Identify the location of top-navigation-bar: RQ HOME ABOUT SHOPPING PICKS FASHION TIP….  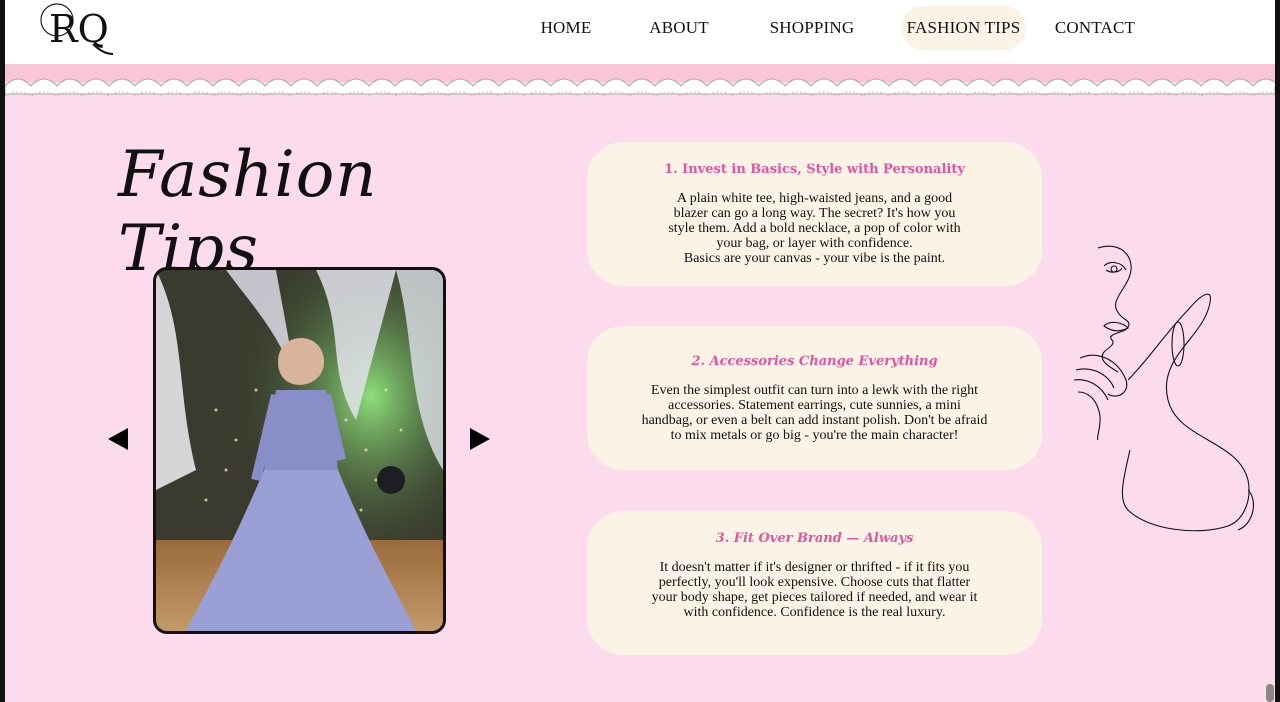
(640, 40).